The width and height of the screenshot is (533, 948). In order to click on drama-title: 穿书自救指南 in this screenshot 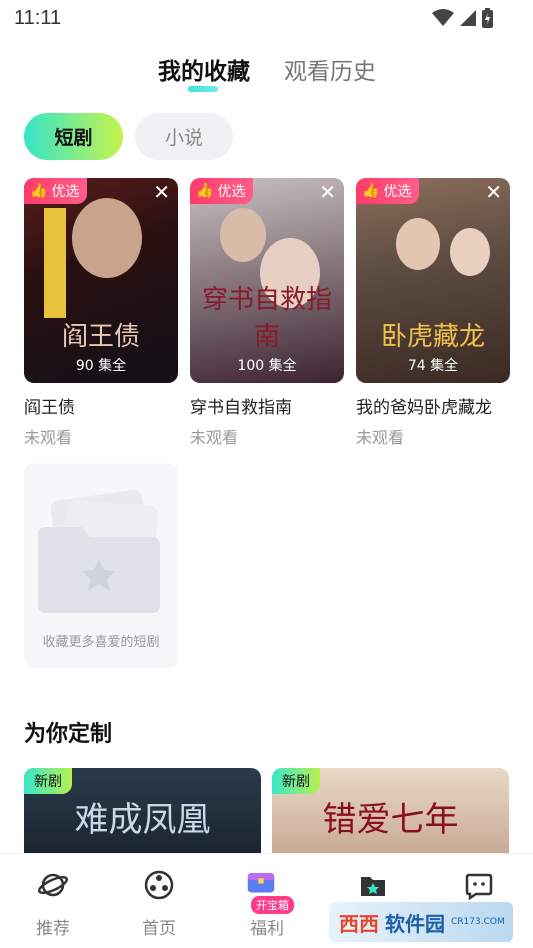, I will do `click(267, 405)`.